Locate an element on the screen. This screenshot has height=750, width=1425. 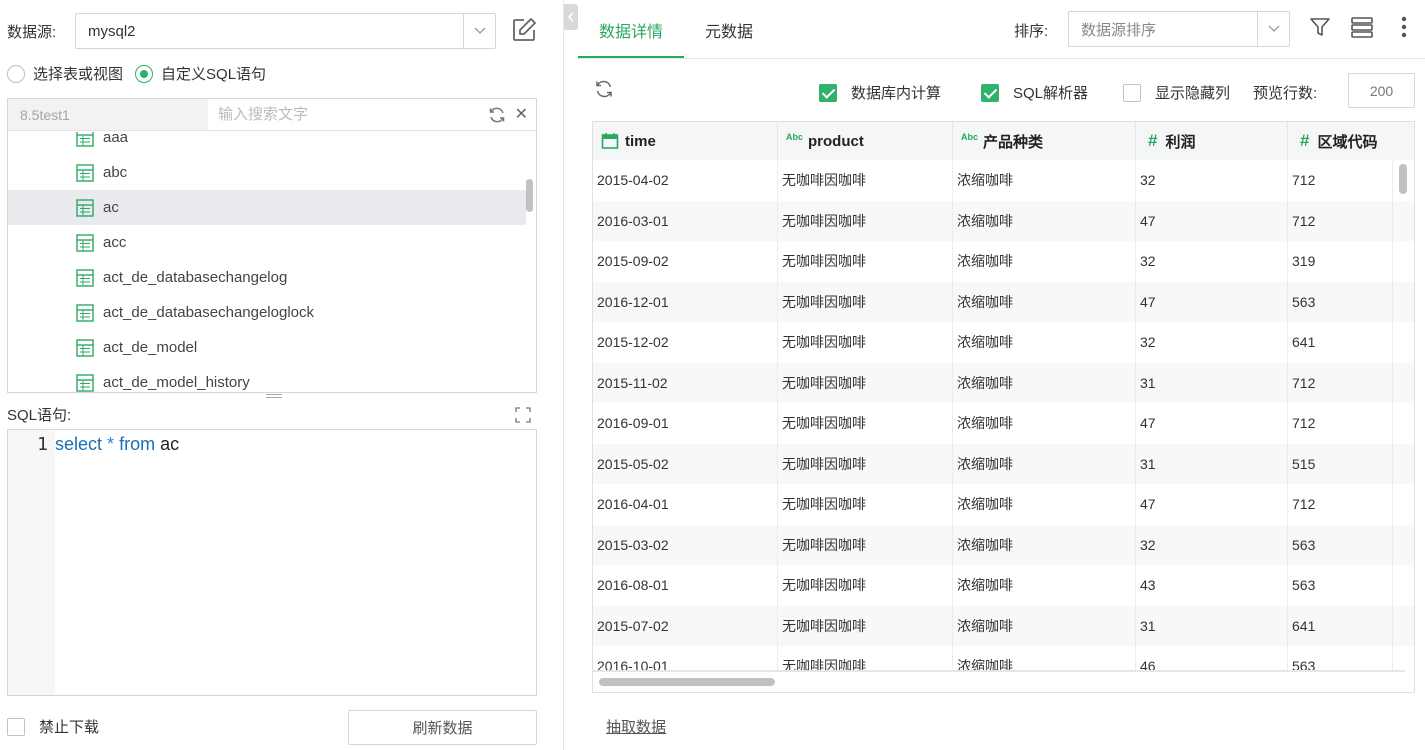
tree-item-act-de-model-history: act_de_model_history is located at coordinates (267, 378).